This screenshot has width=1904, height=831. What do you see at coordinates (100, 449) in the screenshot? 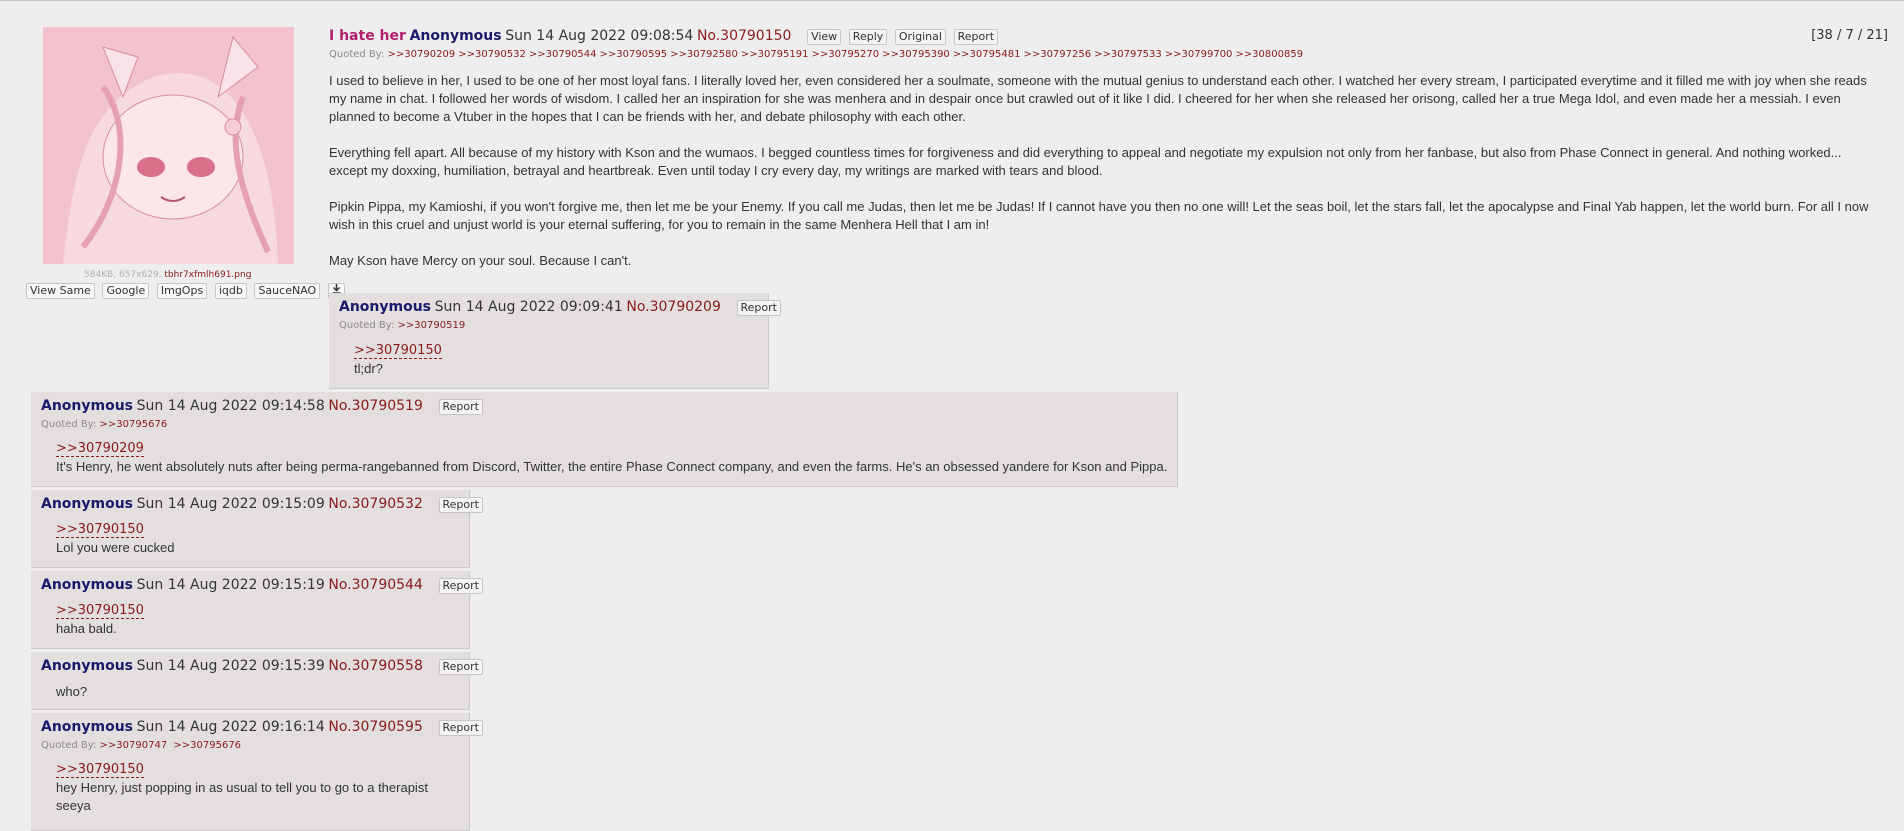
I see `quote-link: >>30790209` at bounding box center [100, 449].